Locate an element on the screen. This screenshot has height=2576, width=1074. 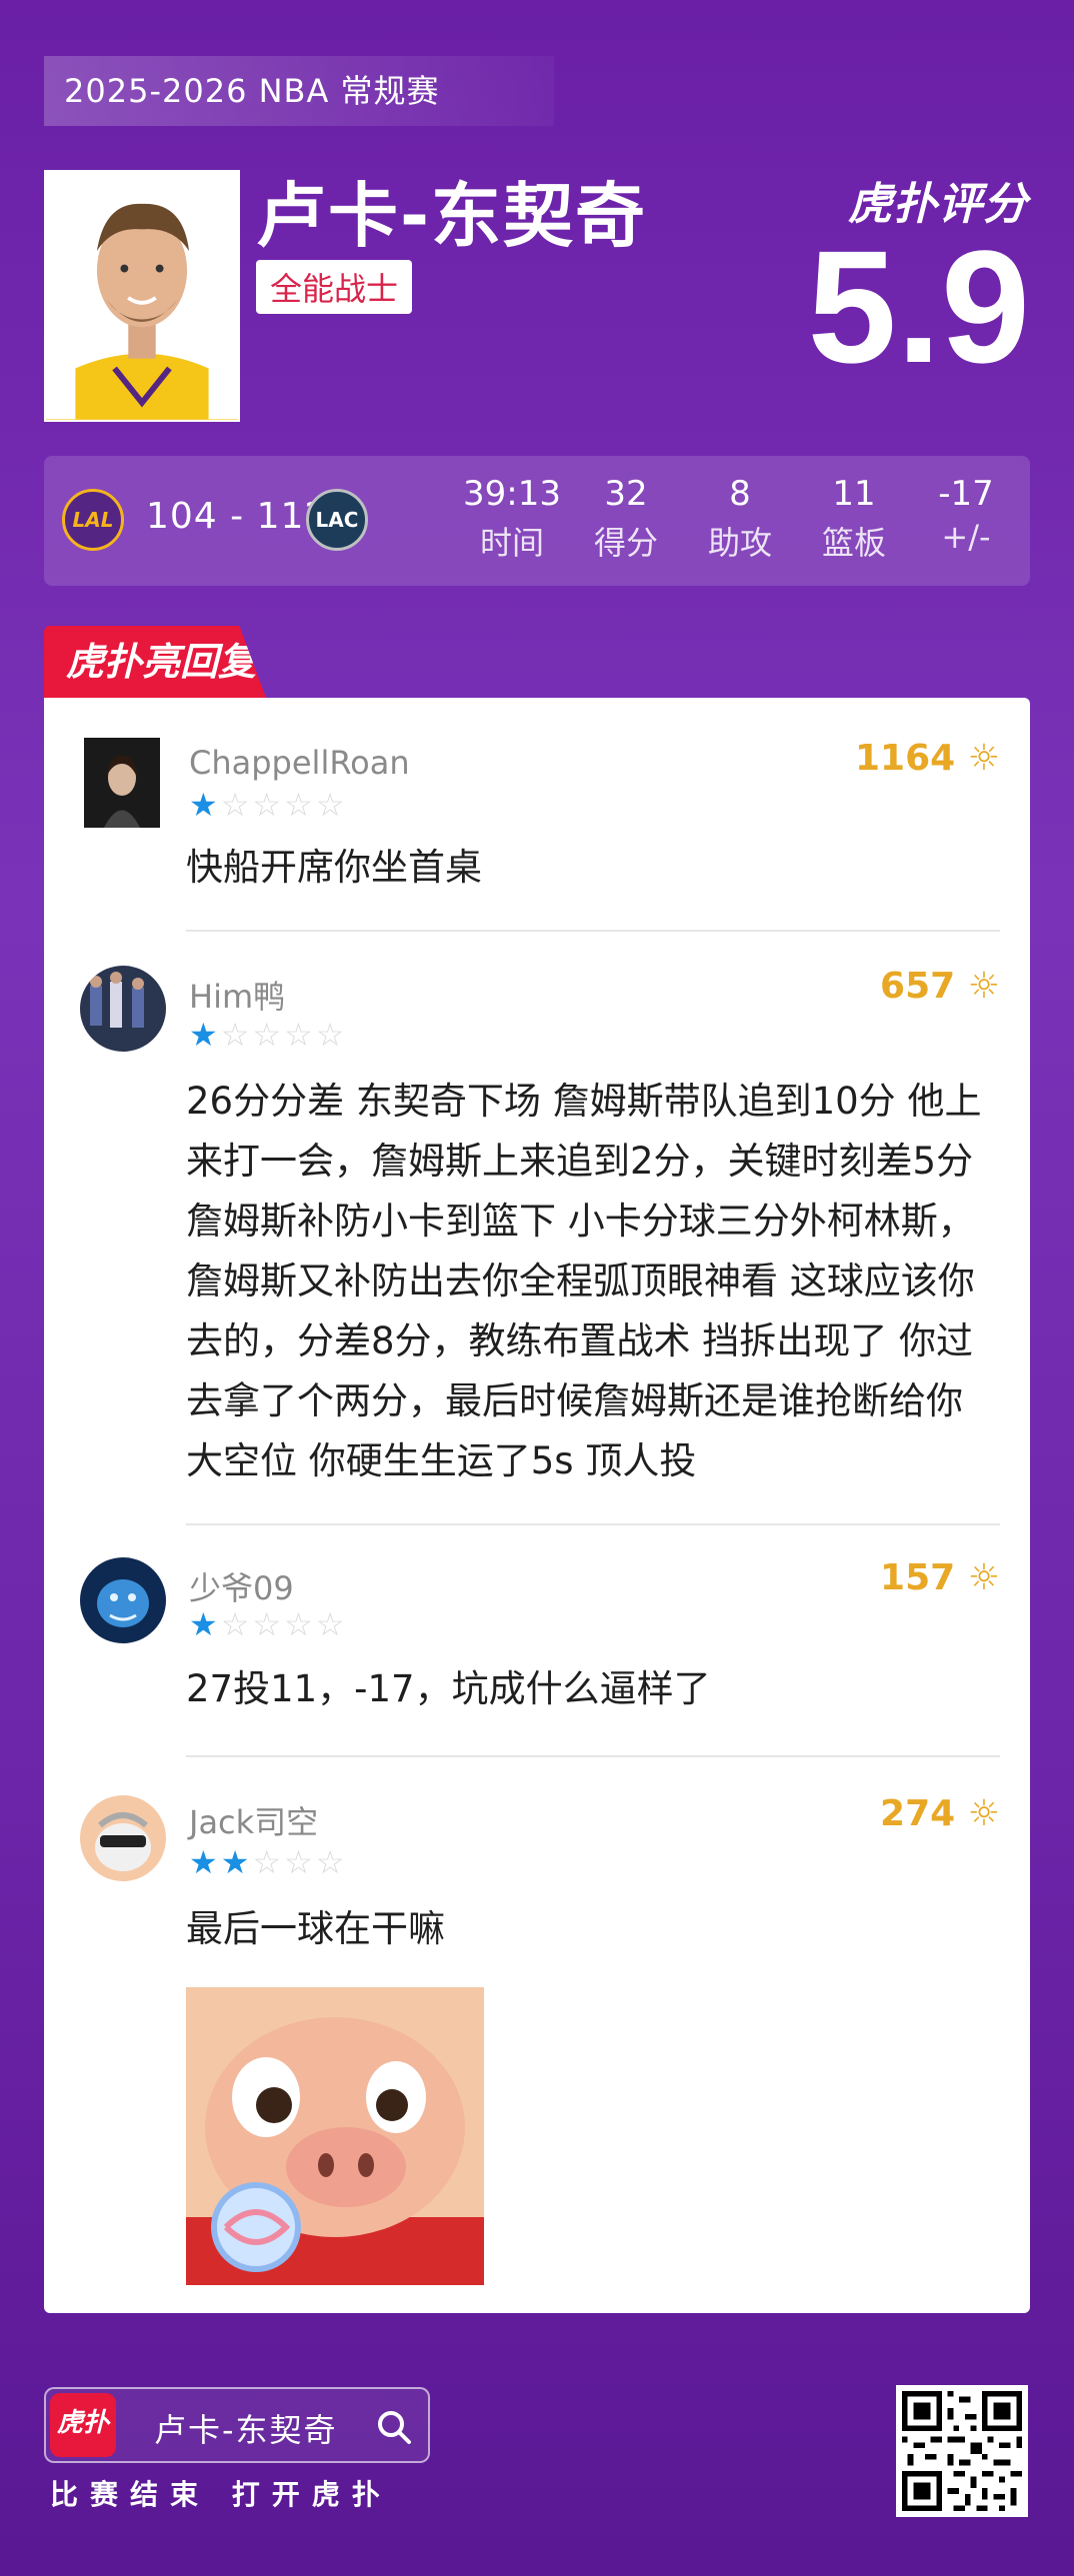
player-photo is located at coordinates (142, 296).